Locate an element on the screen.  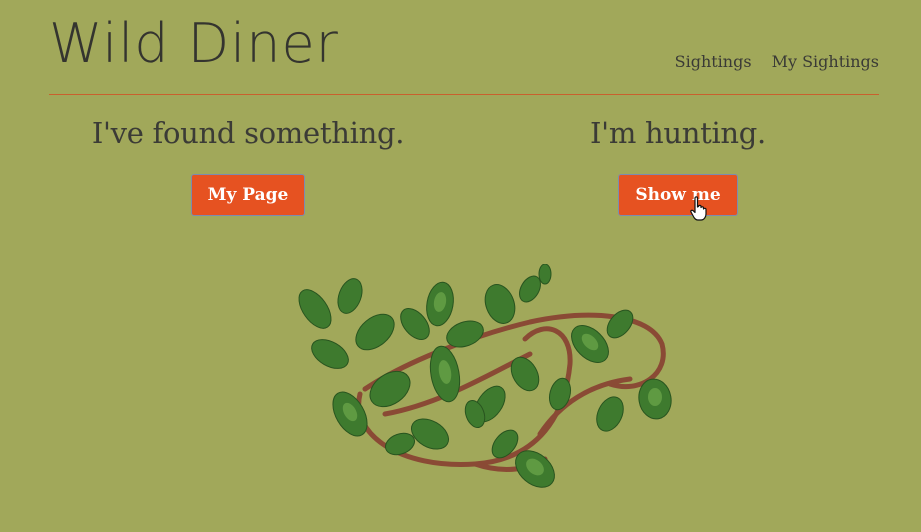
nav-my-sightings: My Sightings is located at coordinates (825, 61).